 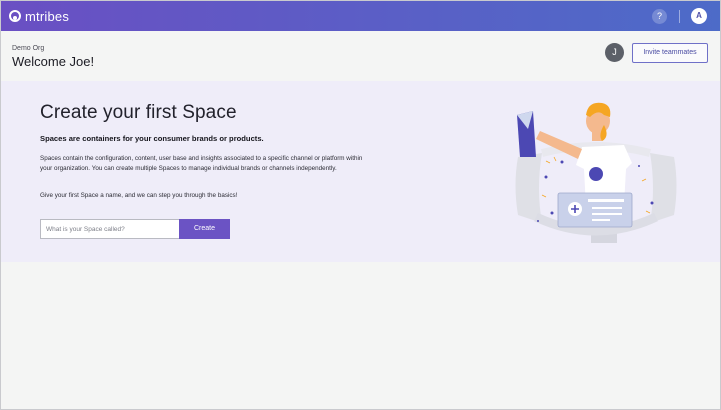 What do you see at coordinates (670, 53) in the screenshot?
I see `invite-teammates-button: Invite teammates` at bounding box center [670, 53].